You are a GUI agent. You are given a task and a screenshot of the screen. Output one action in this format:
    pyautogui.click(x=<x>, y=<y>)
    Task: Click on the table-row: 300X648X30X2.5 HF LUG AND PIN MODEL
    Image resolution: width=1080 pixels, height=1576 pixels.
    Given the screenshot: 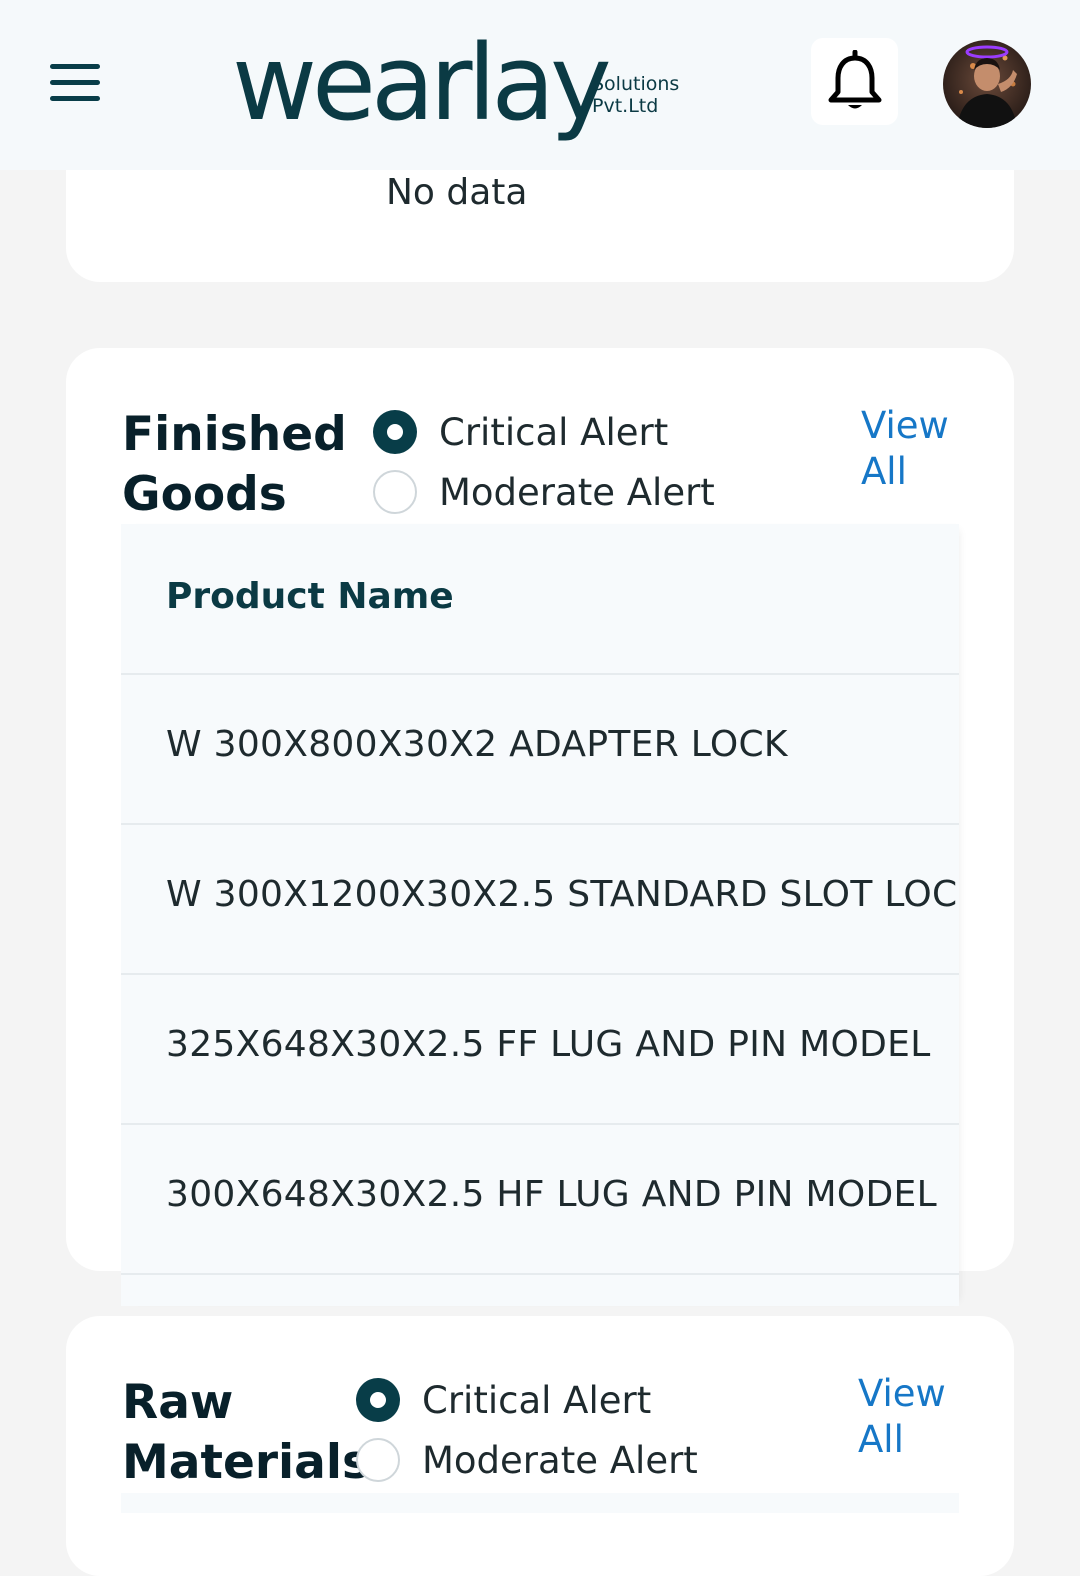 What is the action you would take?
    pyautogui.click(x=540, y=1199)
    